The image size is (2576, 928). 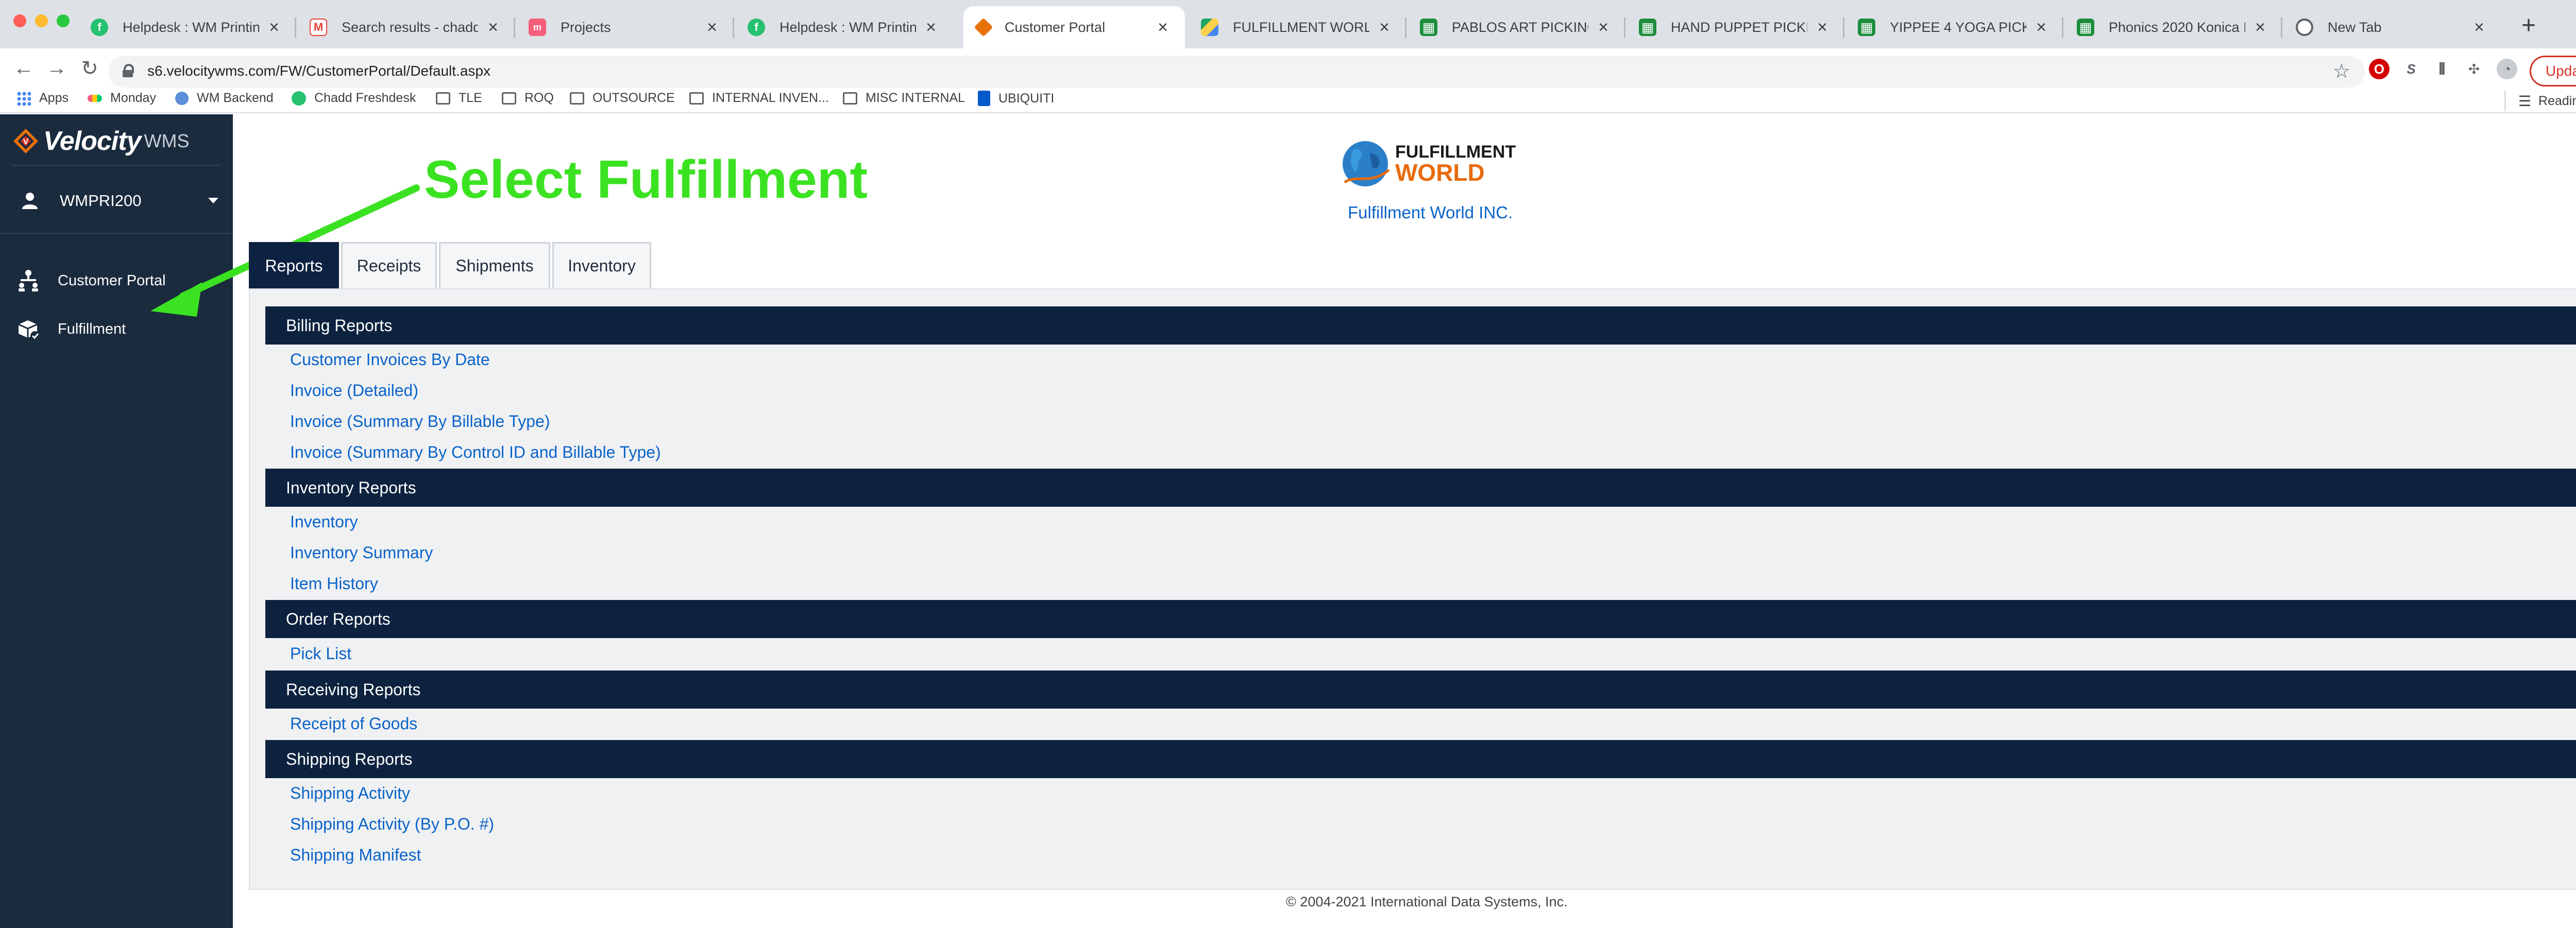 I want to click on report-link: Invoice (Summary By Billable Type), so click(x=420, y=421).